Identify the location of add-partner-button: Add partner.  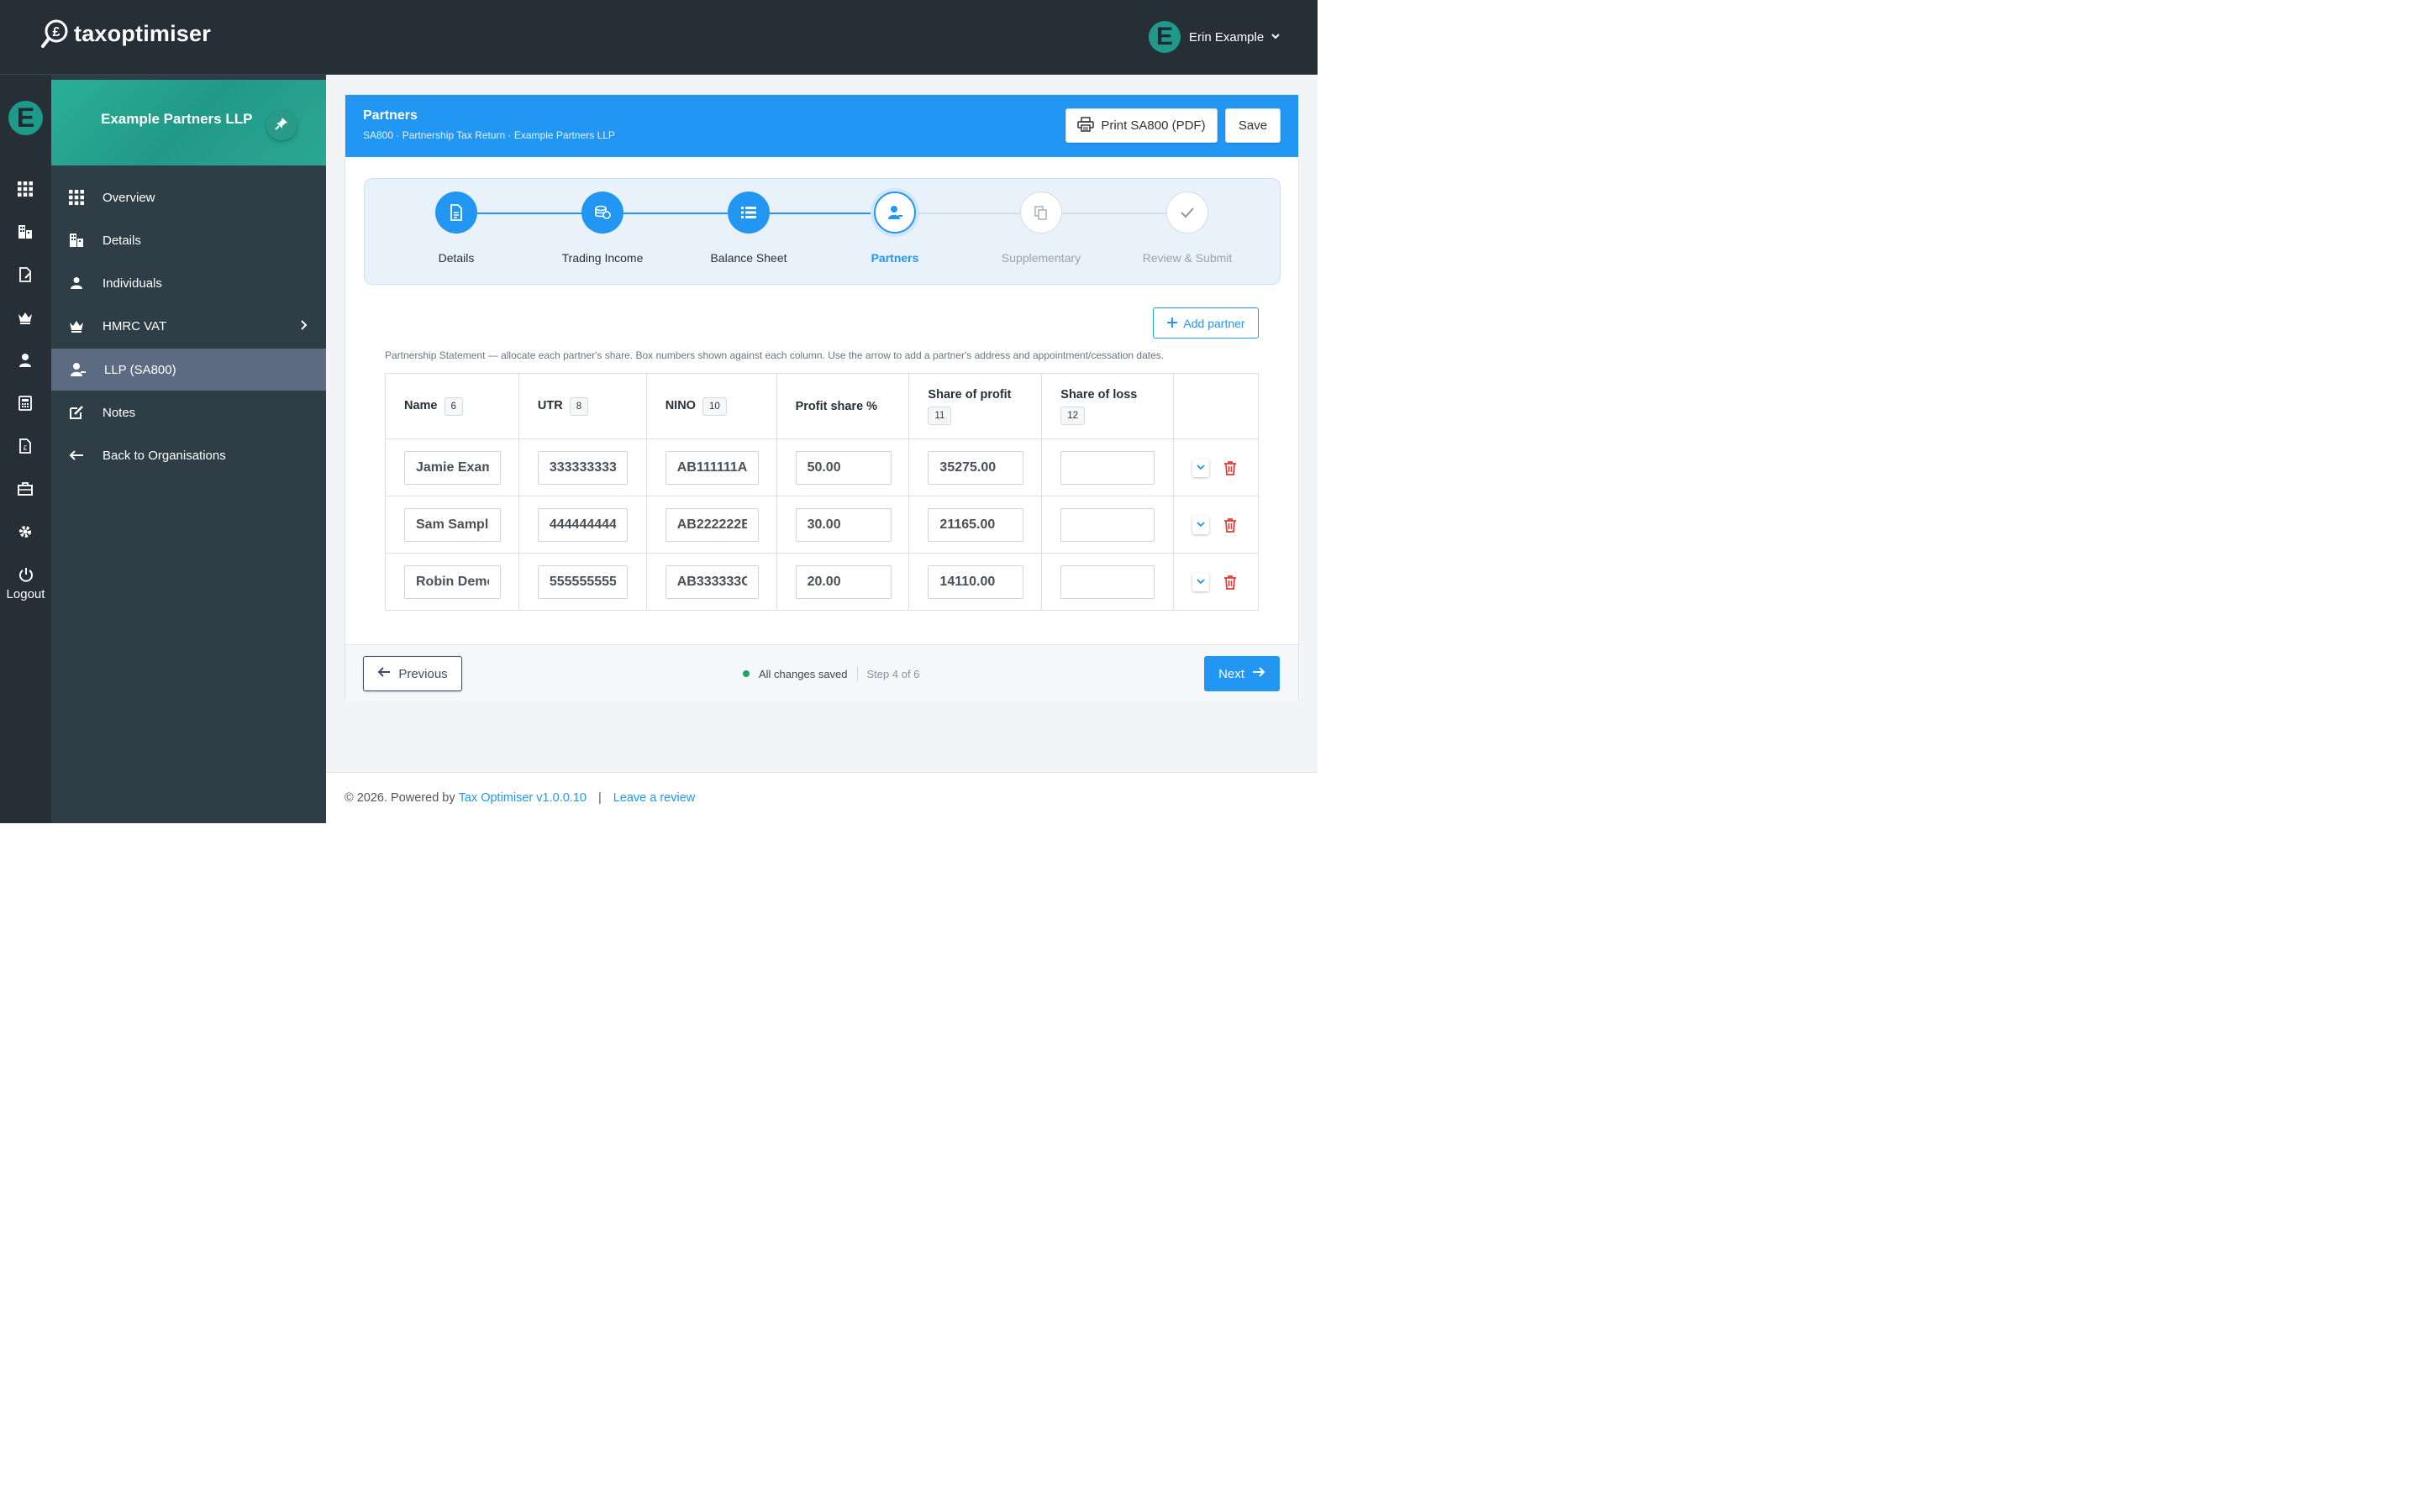
(1206, 323).